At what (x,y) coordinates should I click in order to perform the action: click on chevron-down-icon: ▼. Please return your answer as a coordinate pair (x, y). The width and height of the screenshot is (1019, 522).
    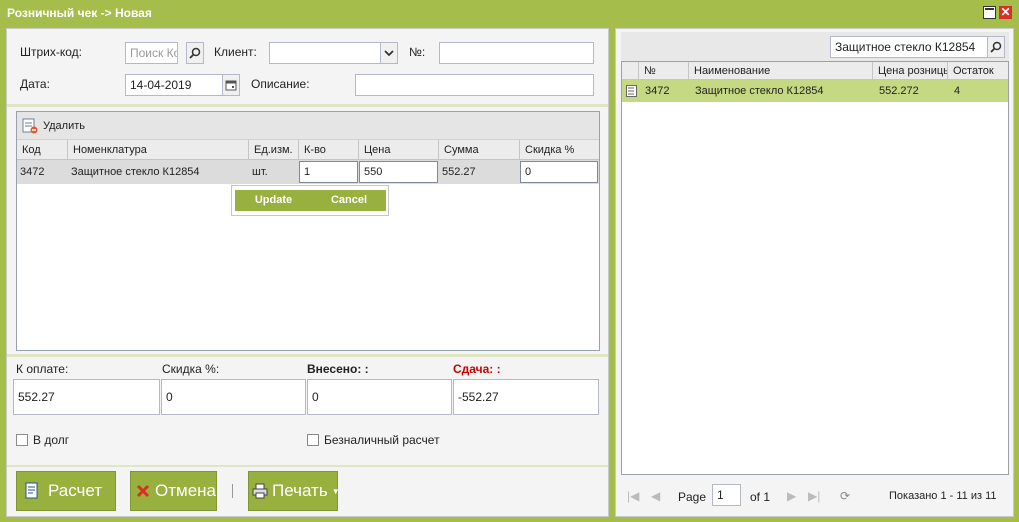
    Looking at the image, I should click on (335, 491).